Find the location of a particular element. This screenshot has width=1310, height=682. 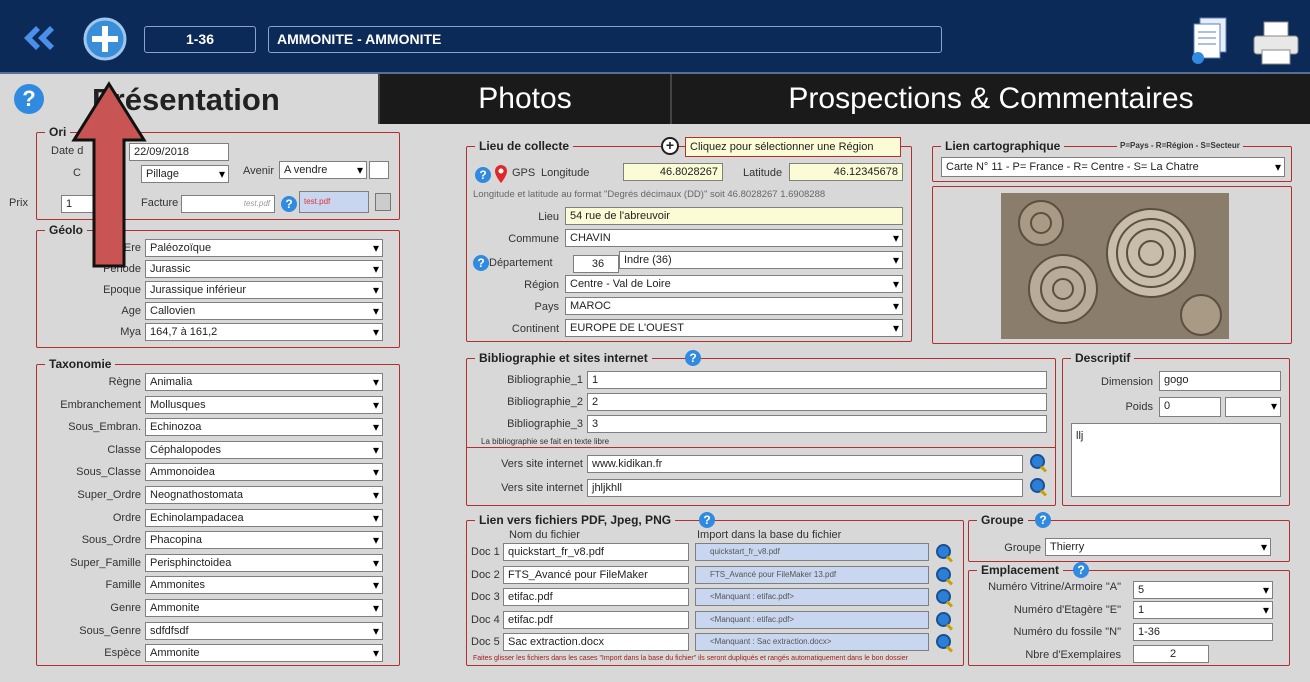

lieu-field: 54 rue de l'abreuvoir is located at coordinates (734, 216).